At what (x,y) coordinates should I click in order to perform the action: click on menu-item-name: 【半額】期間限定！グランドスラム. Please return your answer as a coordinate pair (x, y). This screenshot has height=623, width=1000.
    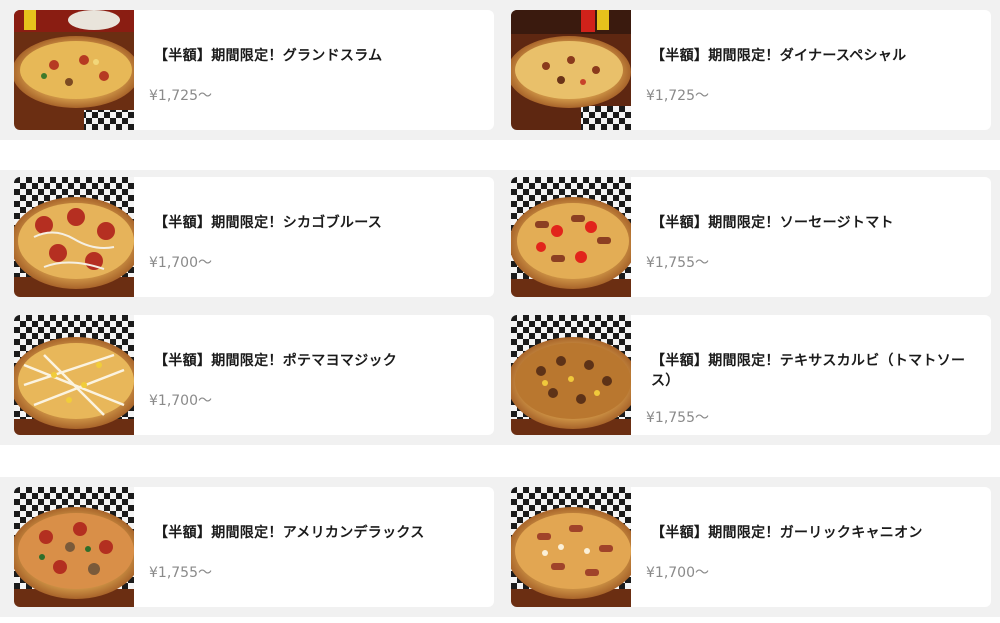
    Looking at the image, I should click on (268, 56).